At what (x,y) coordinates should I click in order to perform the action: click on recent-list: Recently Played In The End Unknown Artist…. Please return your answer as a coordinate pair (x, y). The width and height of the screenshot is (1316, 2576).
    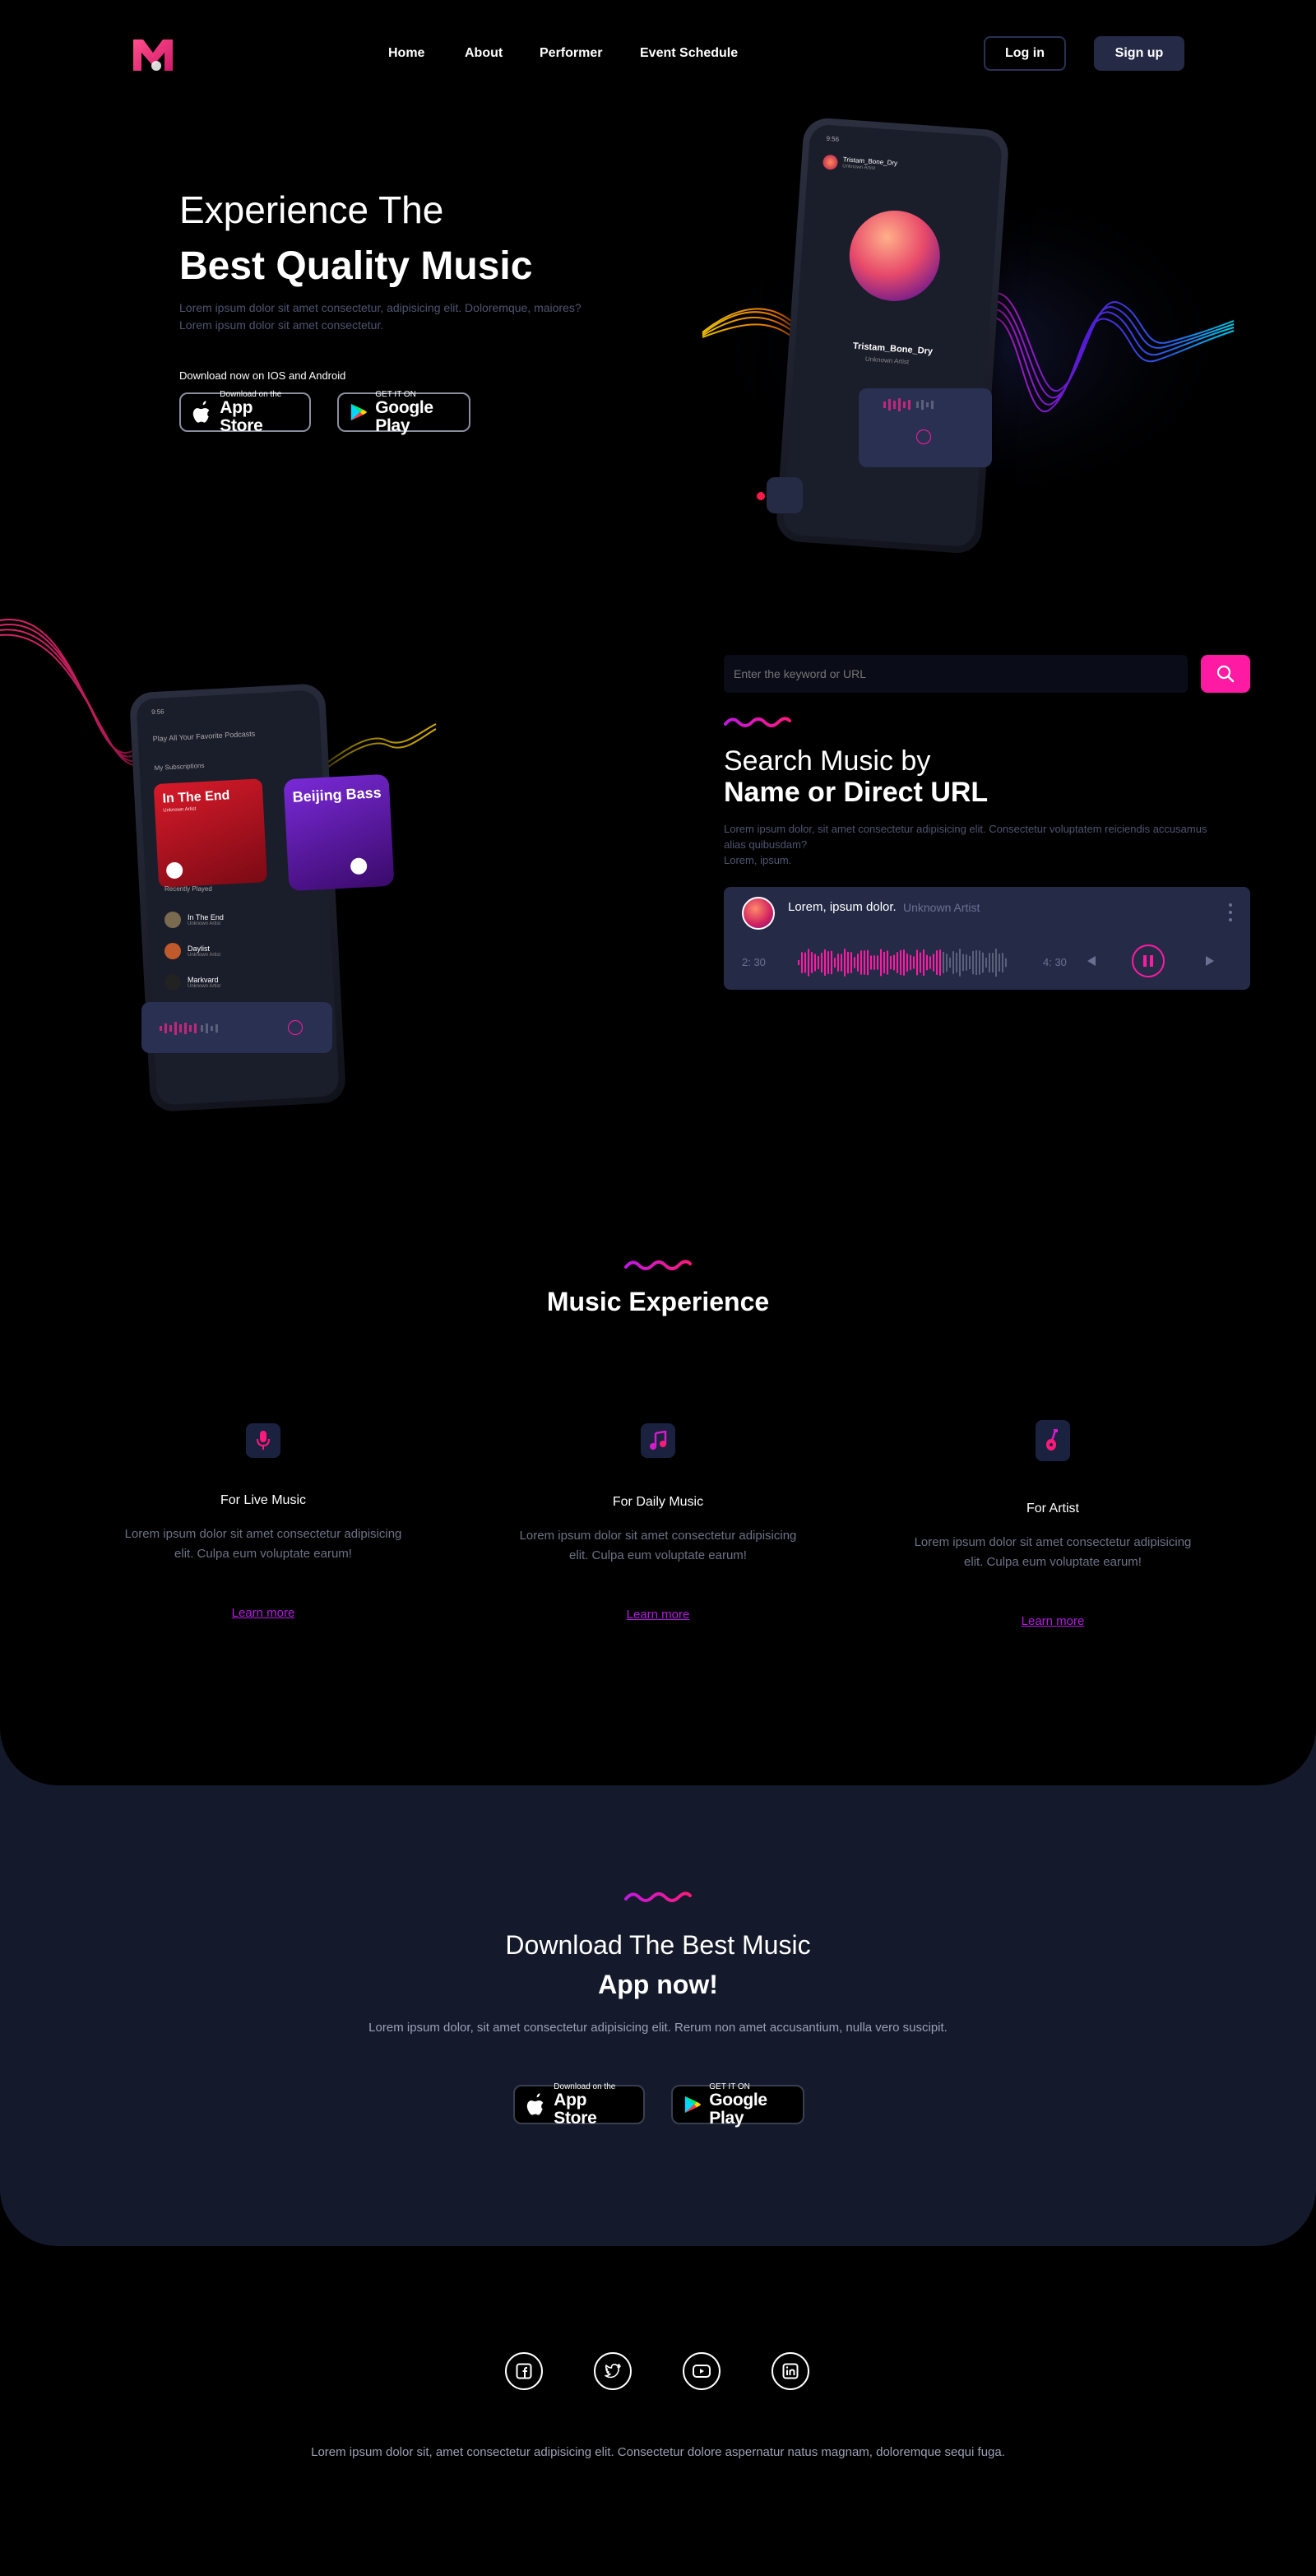
    Looking at the image, I should click on (242, 941).